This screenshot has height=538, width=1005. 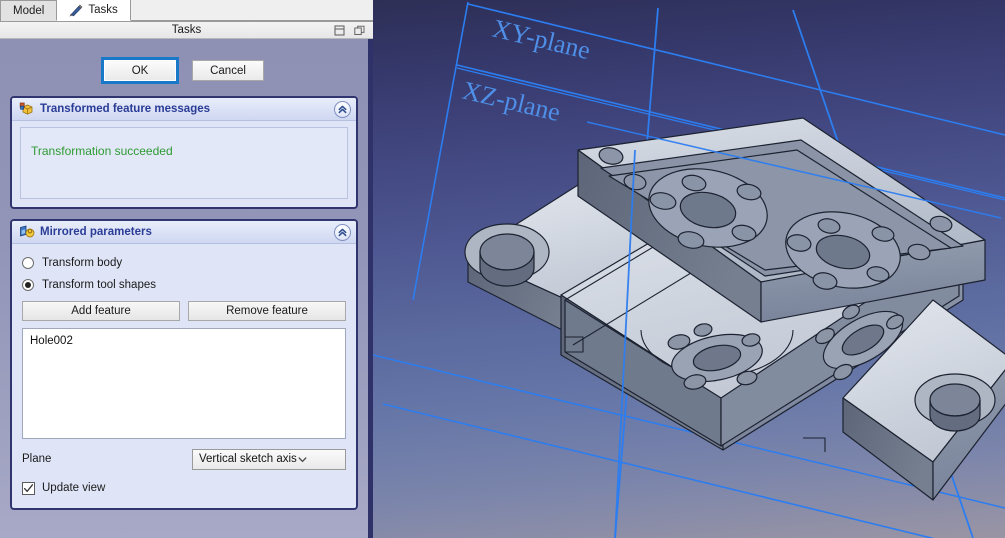 I want to click on radio-transform-body-indicator, so click(x=28, y=263).